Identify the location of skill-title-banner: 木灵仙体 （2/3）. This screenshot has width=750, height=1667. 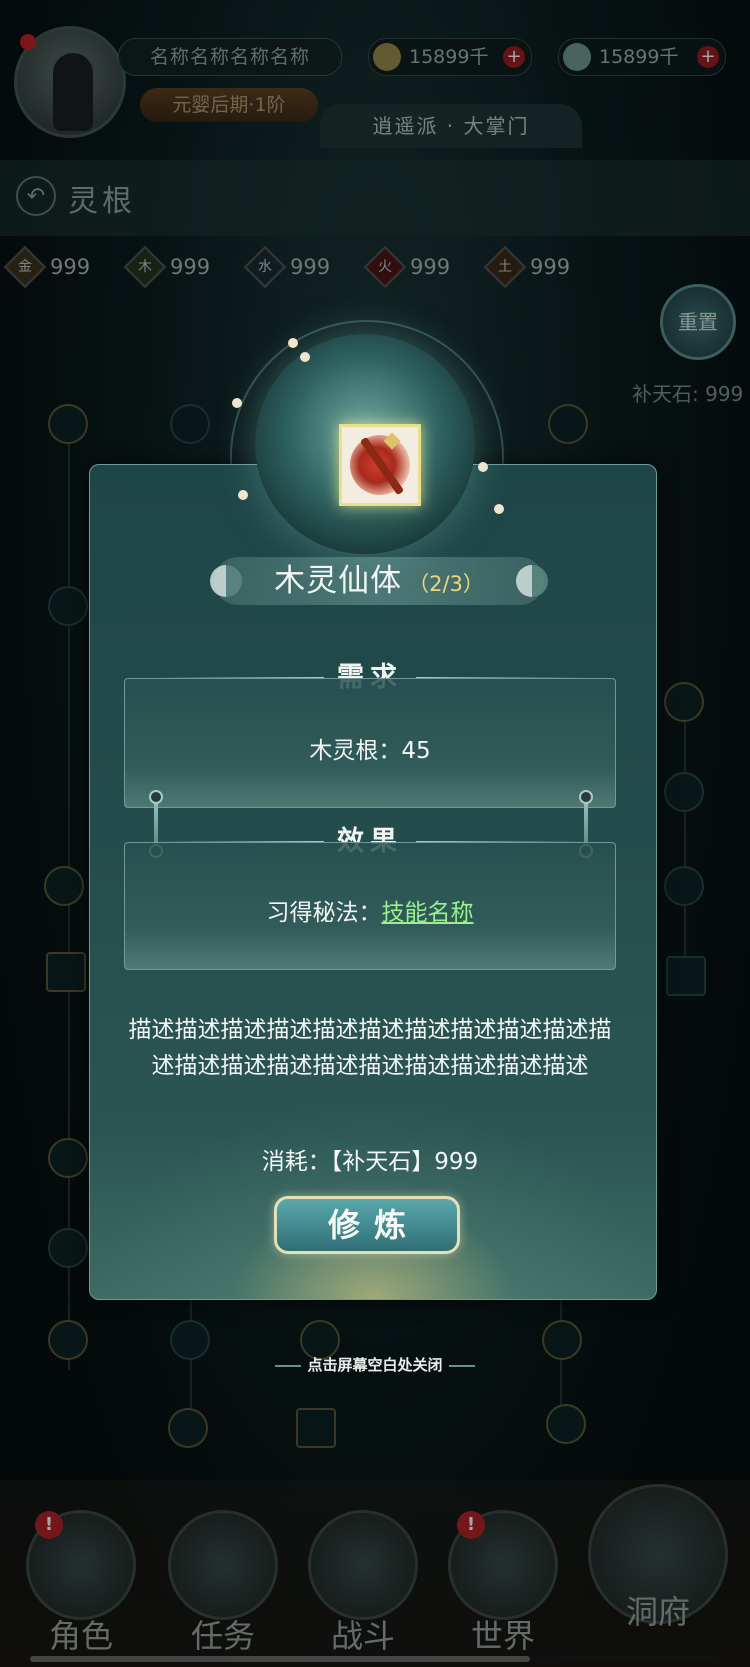
(379, 581).